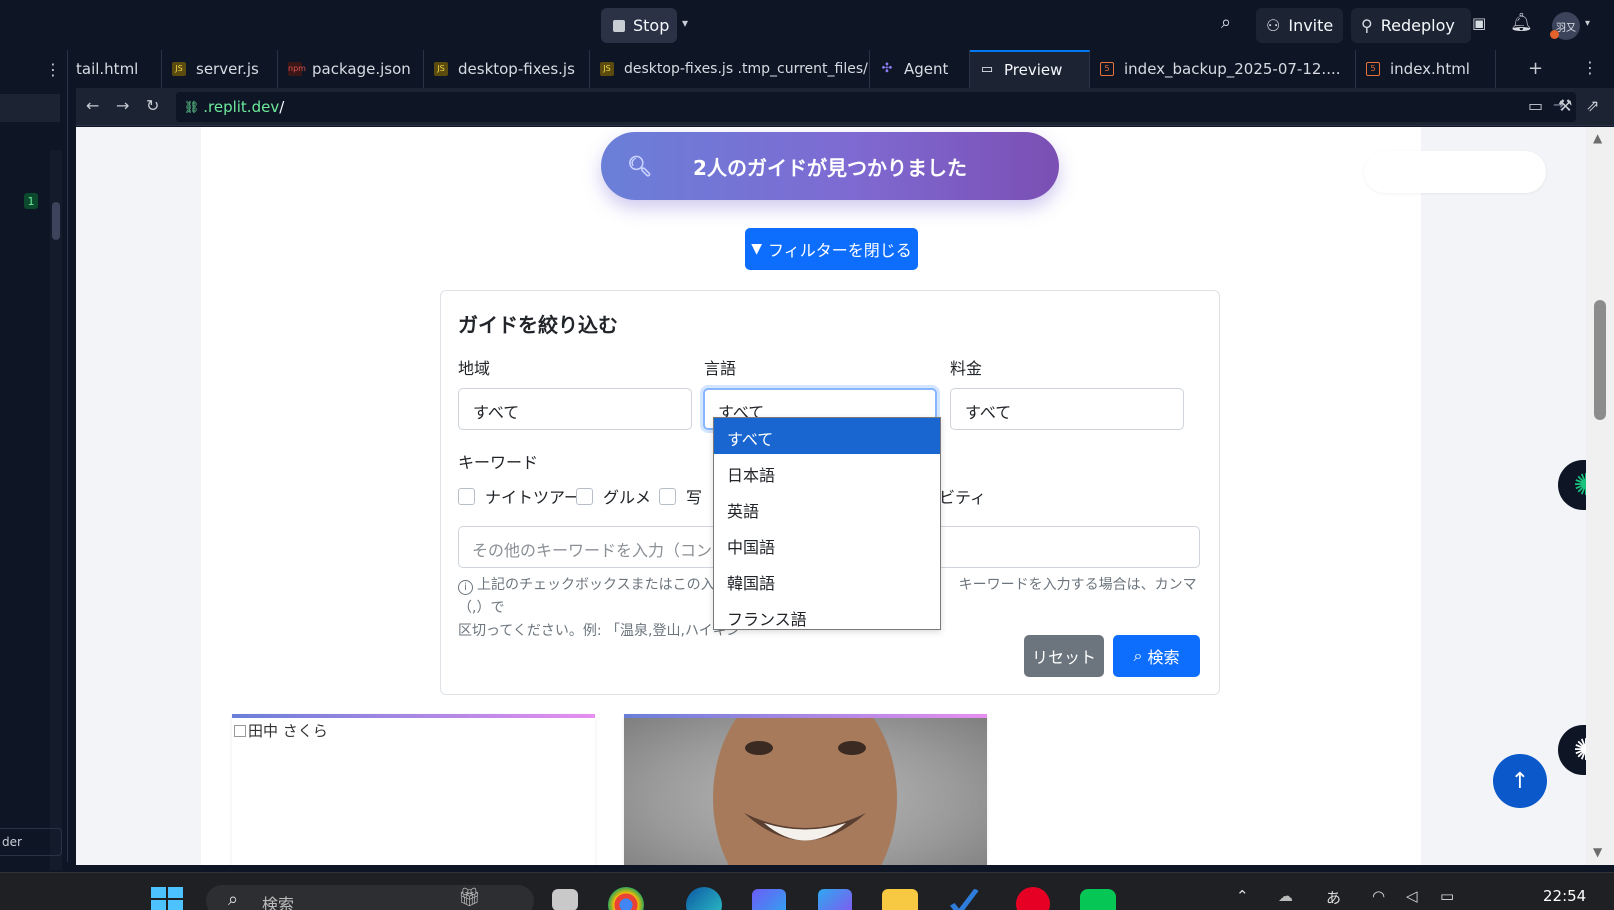 The image size is (1614, 910). Describe the element at coordinates (297, 69) in the screenshot. I see `json-file-icon: npm` at that location.